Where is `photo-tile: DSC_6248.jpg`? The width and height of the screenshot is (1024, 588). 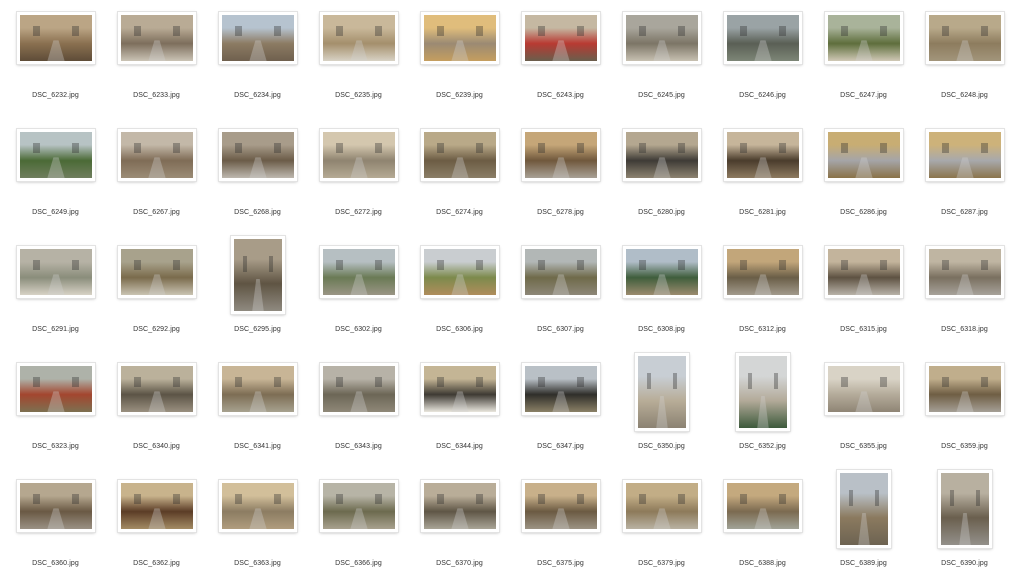 photo-tile: DSC_6248.jpg is located at coordinates (964, 62).